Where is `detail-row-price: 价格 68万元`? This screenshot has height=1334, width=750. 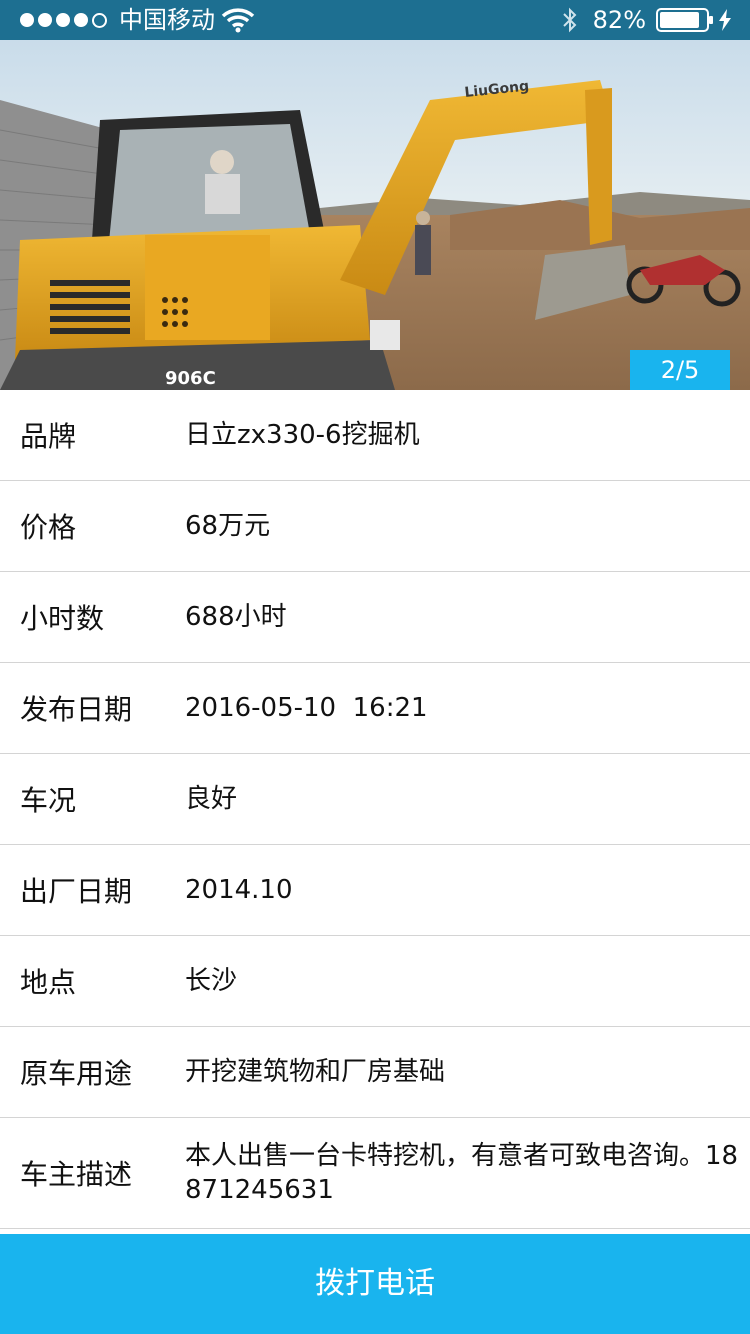
detail-row-price: 价格 68万元 is located at coordinates (375, 526).